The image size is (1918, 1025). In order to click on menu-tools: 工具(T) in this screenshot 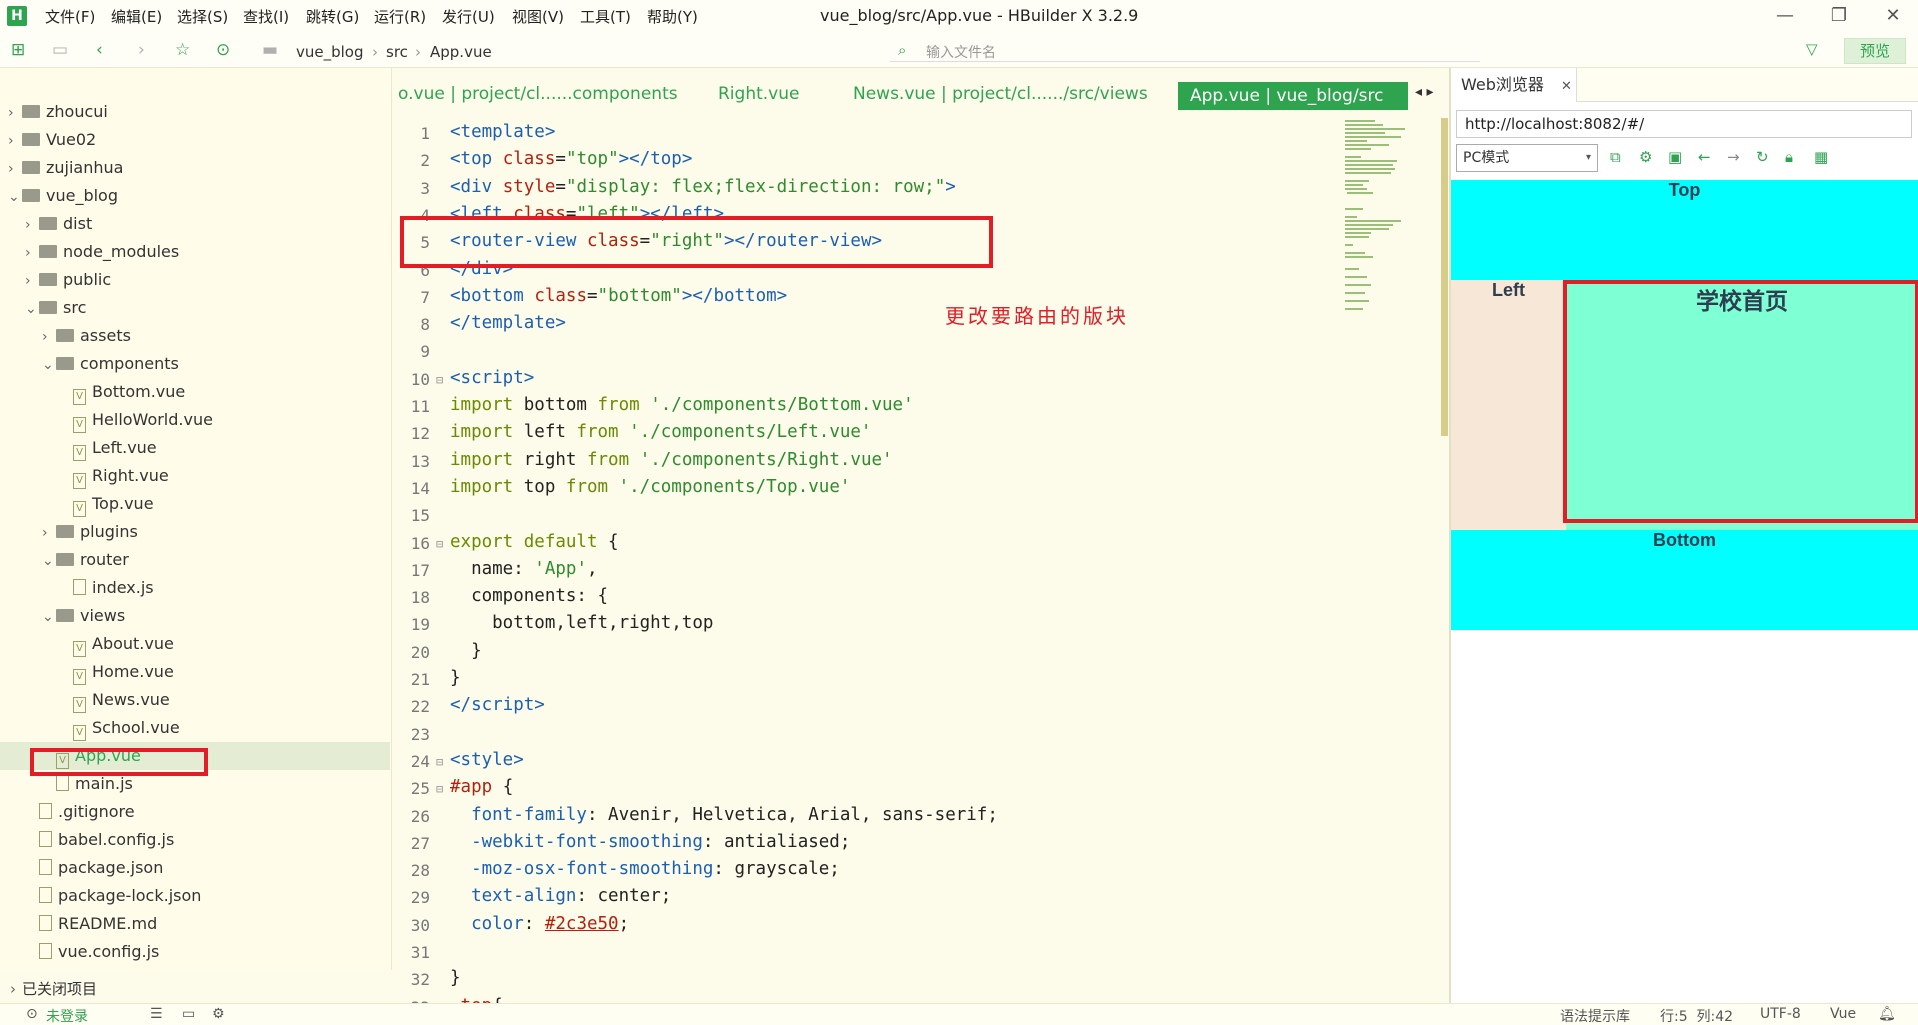, I will do `click(605, 16)`.